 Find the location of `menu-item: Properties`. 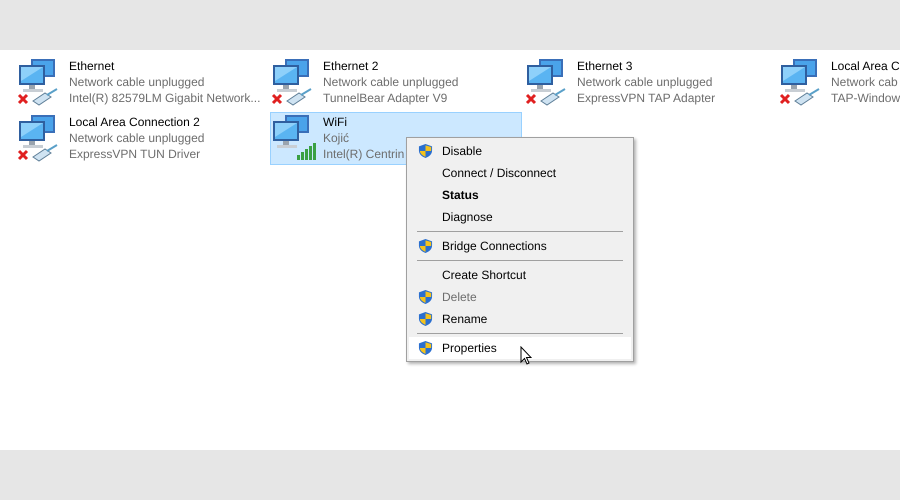

menu-item: Properties is located at coordinates (520, 348).